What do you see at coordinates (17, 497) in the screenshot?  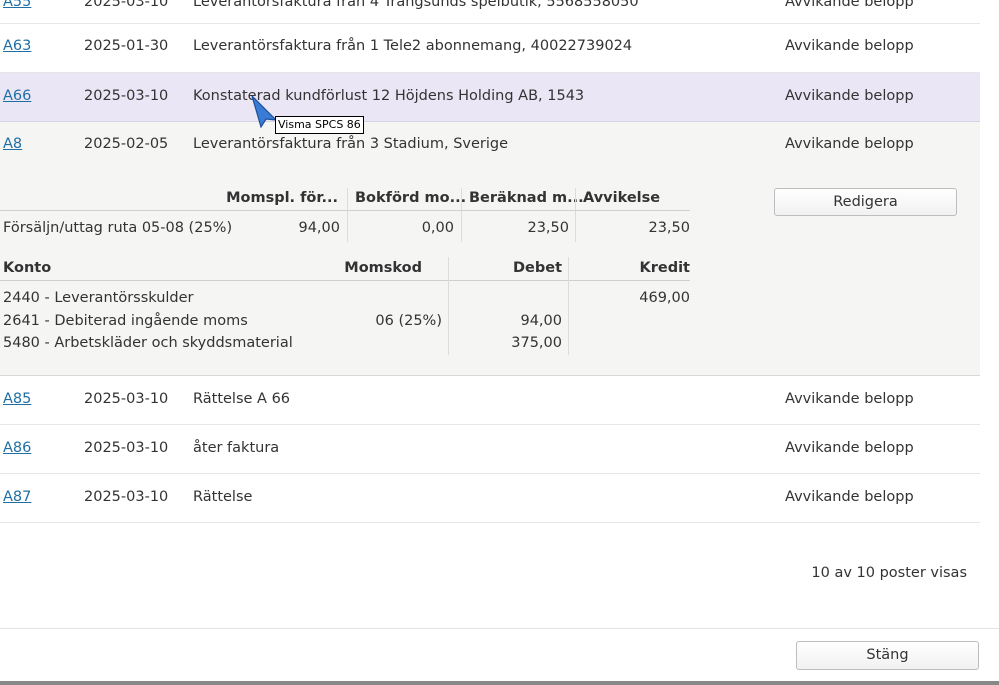 I see `voucher-link: A87` at bounding box center [17, 497].